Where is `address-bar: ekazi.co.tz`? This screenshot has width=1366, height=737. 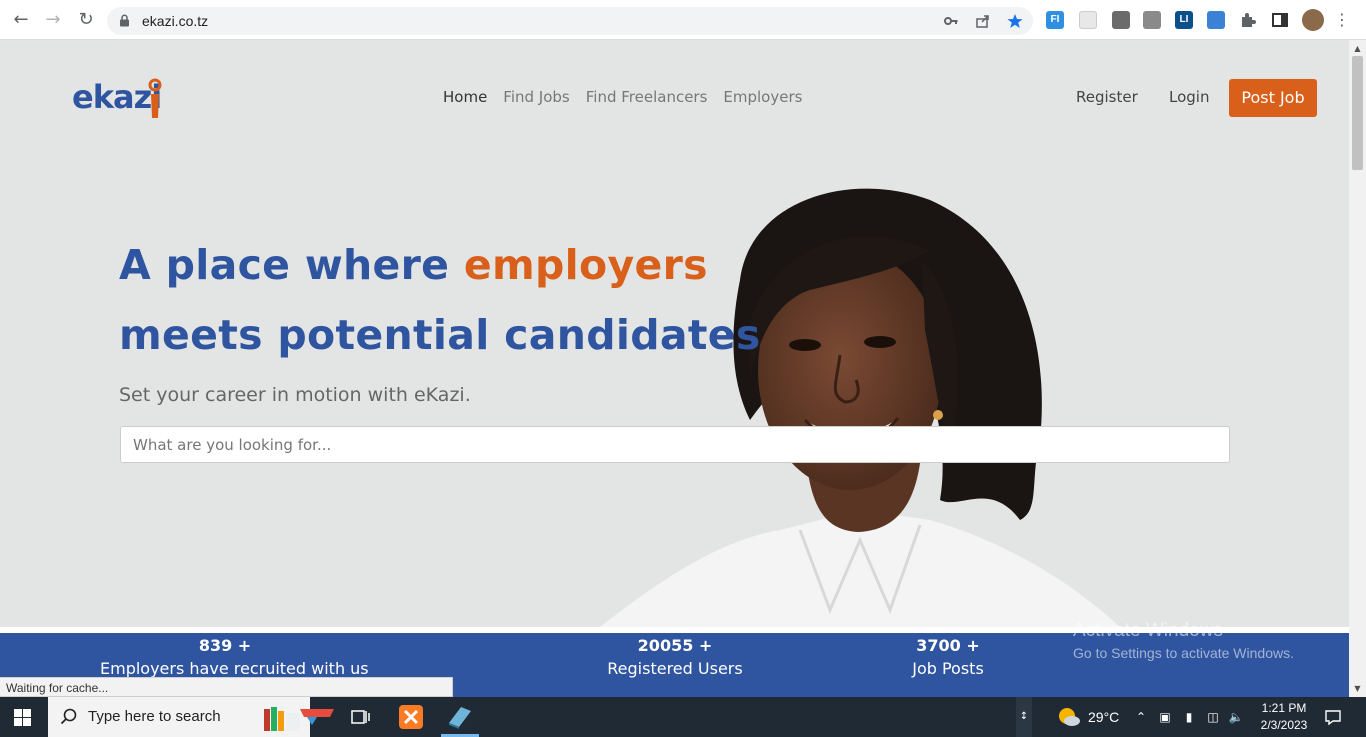 address-bar: ekazi.co.tz is located at coordinates (570, 21).